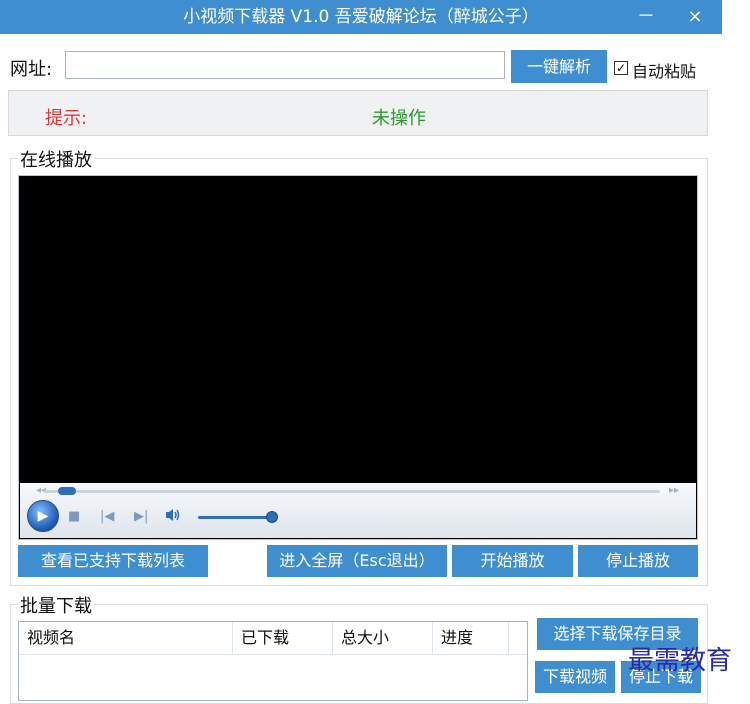  Describe the element at coordinates (126, 638) in the screenshot. I see `column-header-name: 视频名` at that location.